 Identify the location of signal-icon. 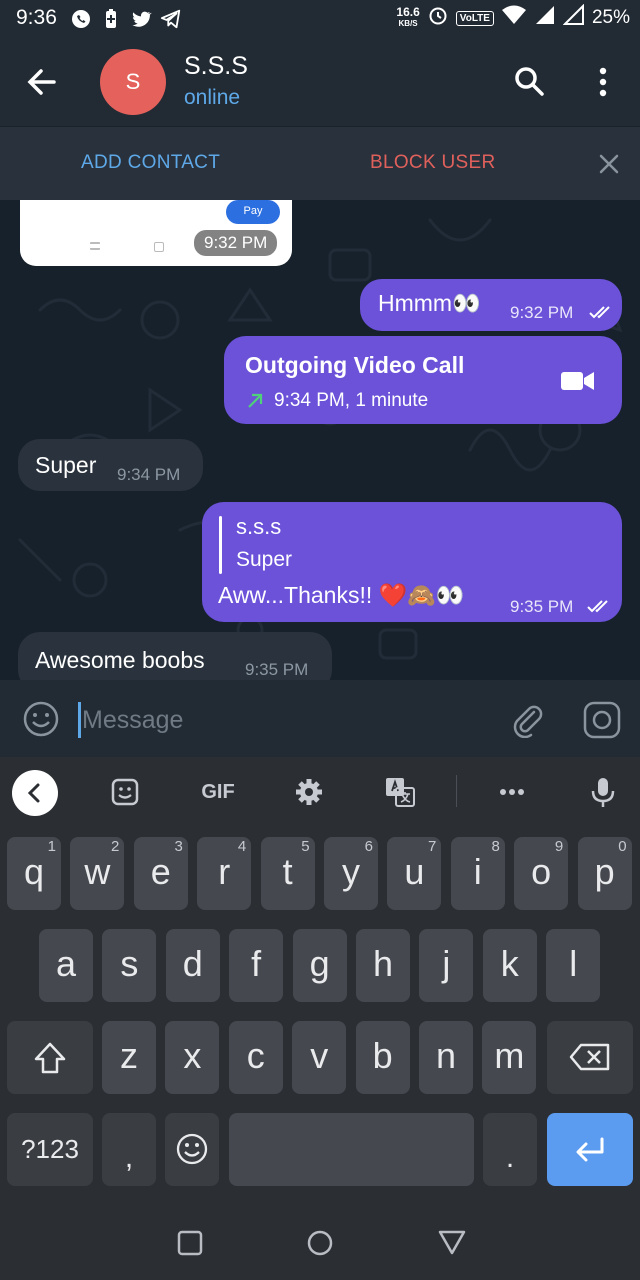
(545, 18).